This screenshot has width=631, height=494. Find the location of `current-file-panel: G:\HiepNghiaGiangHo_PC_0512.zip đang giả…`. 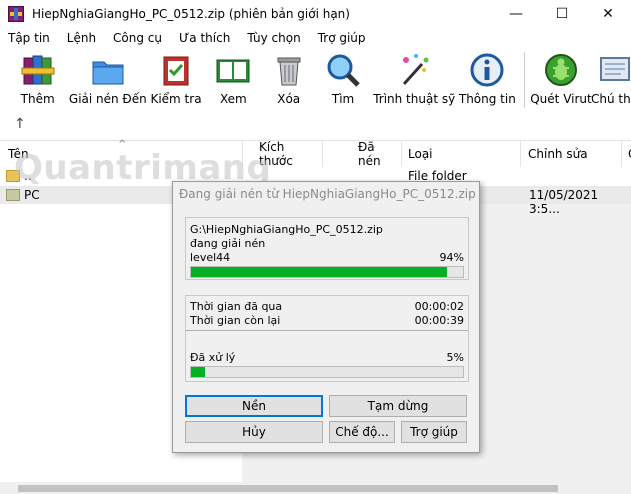

current-file-panel: G:\HiepNghiaGiangHo_PC_0512.zip đang giả… is located at coordinates (327, 248).